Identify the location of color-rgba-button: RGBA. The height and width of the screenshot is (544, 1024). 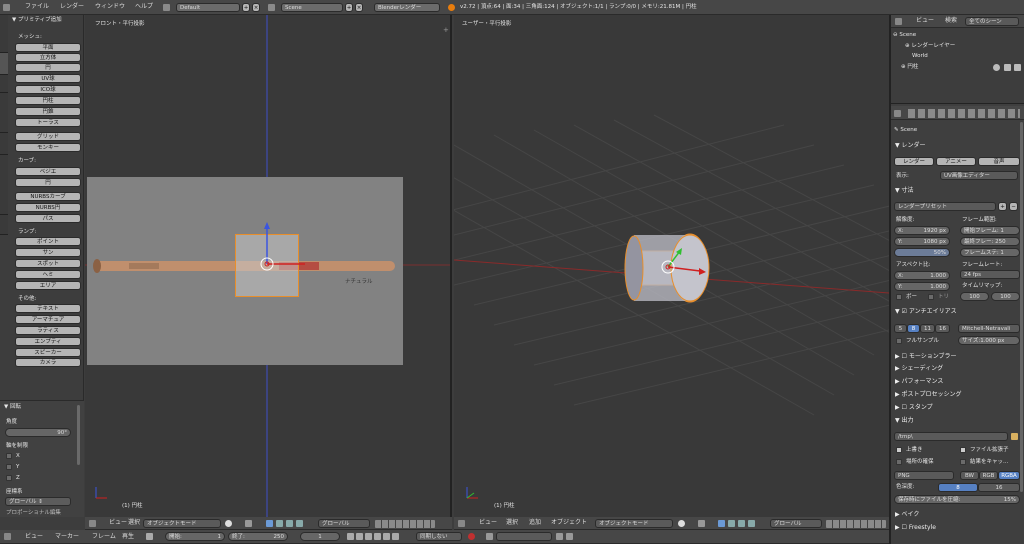
(1009, 475).